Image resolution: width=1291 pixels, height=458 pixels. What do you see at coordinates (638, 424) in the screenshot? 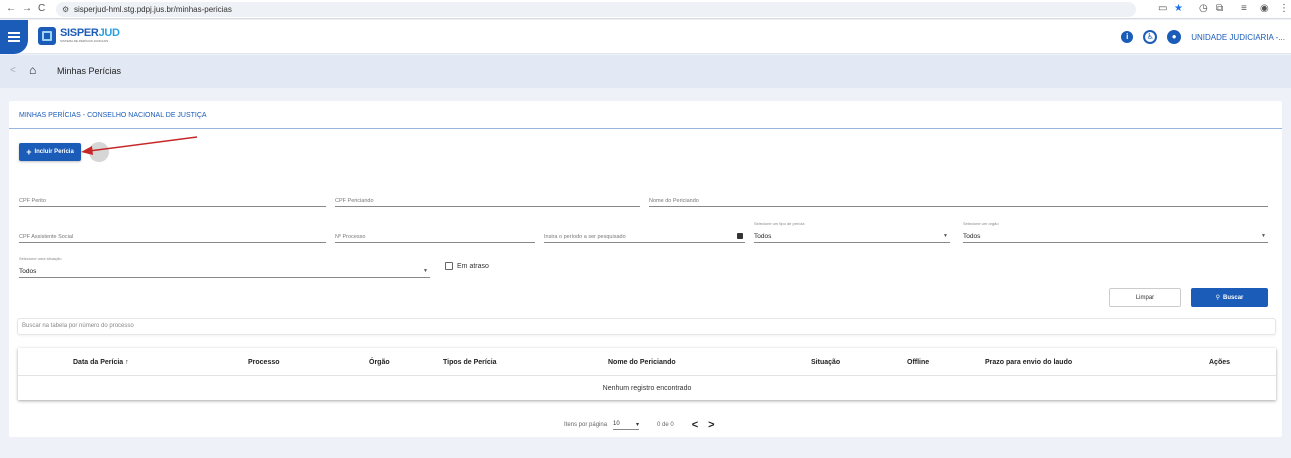
I see `chevron-down-icon: ▾` at bounding box center [638, 424].